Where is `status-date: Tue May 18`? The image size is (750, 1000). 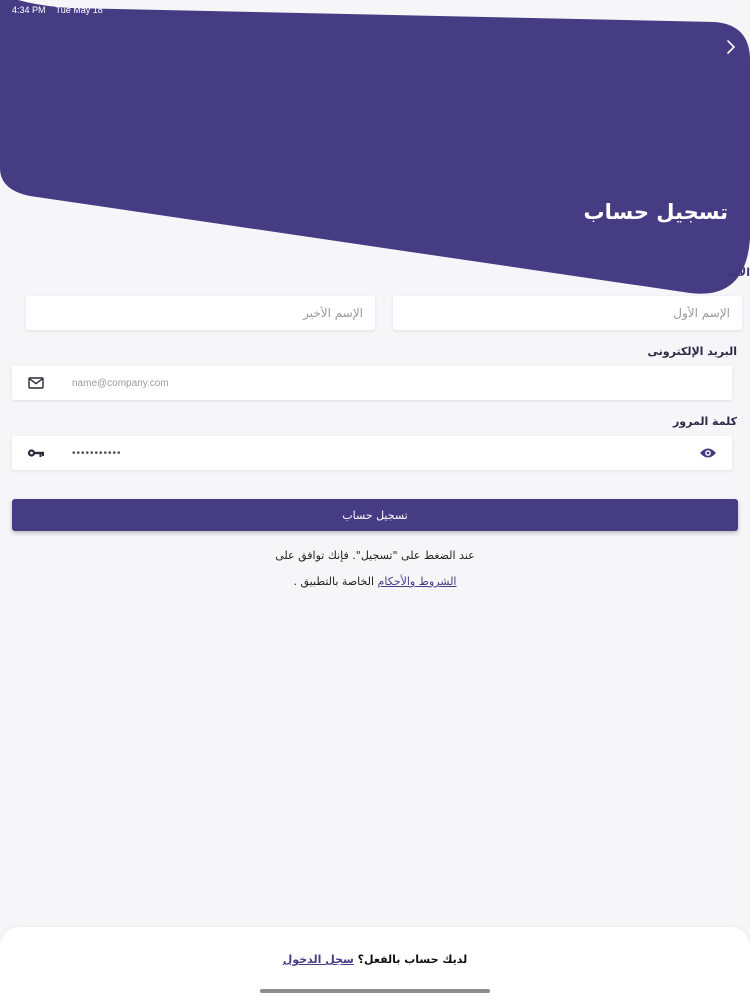 status-date: Tue May 18 is located at coordinates (79, 10).